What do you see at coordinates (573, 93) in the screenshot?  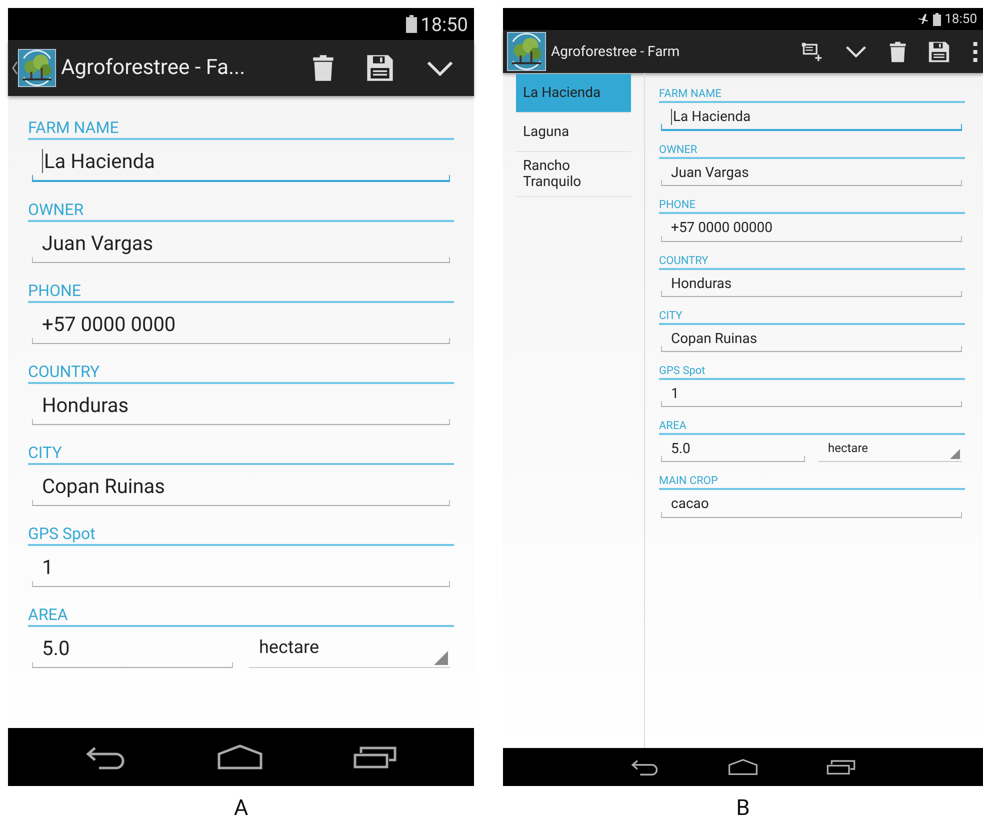 I see `farm-list-item: La Hacienda` at bounding box center [573, 93].